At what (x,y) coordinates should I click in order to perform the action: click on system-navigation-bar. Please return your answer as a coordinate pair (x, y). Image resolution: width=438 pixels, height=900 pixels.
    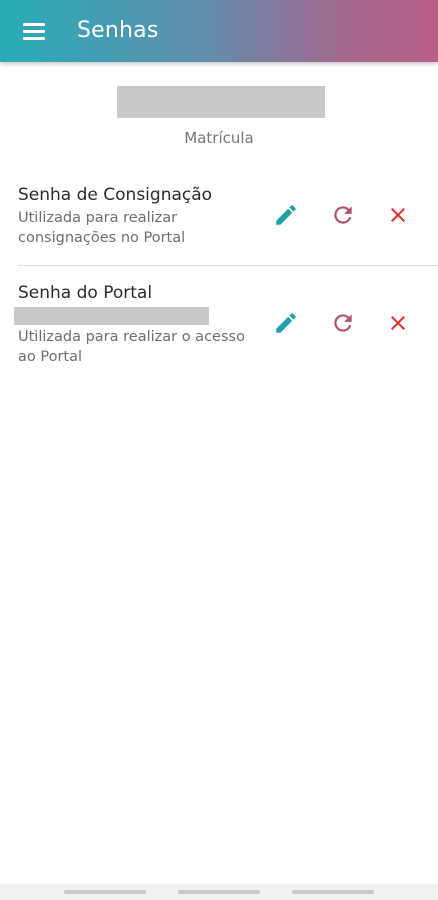
    Looking at the image, I should click on (219, 892).